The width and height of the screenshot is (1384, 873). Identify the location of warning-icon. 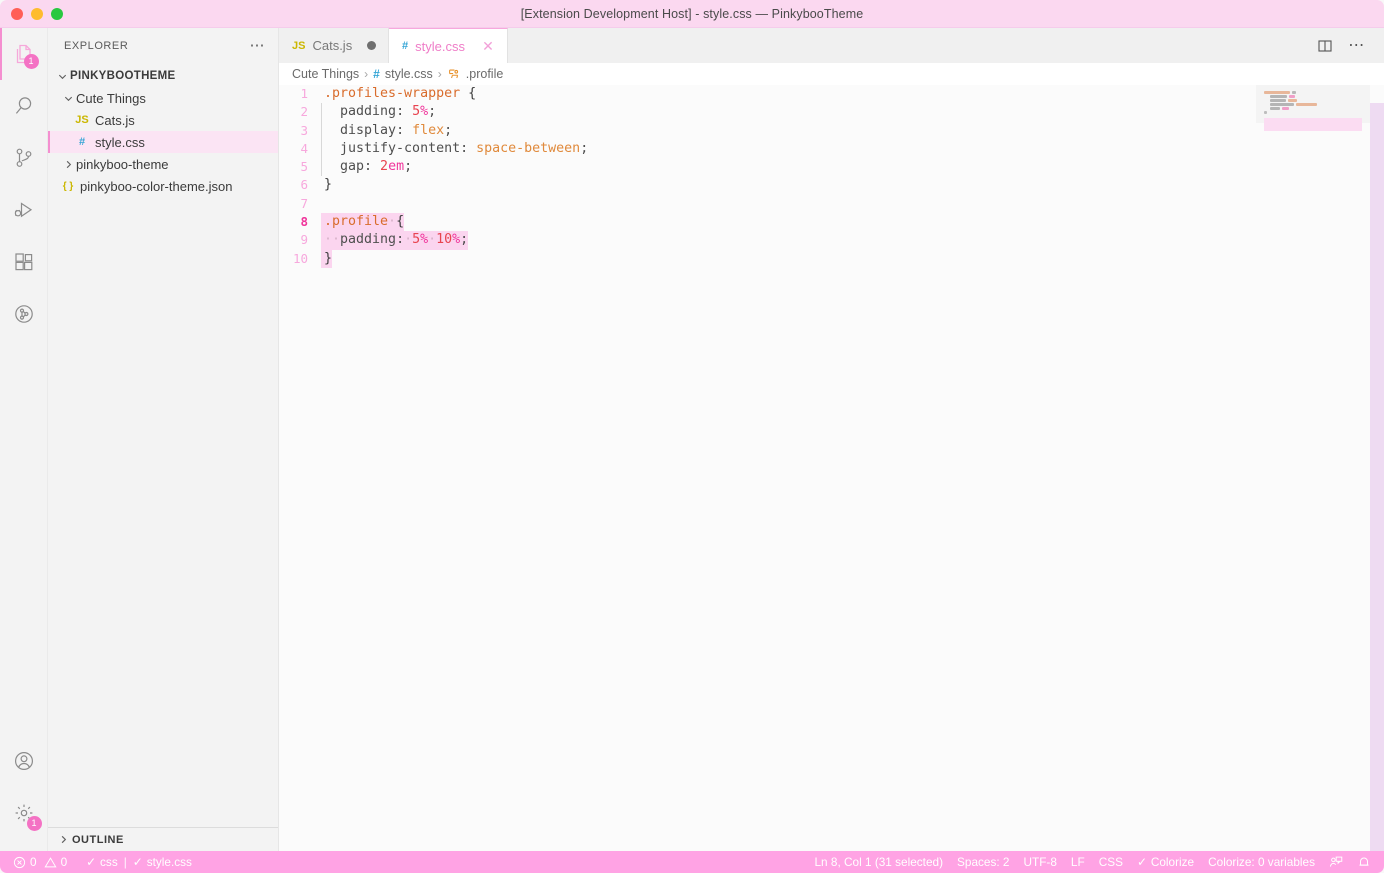
(50, 862).